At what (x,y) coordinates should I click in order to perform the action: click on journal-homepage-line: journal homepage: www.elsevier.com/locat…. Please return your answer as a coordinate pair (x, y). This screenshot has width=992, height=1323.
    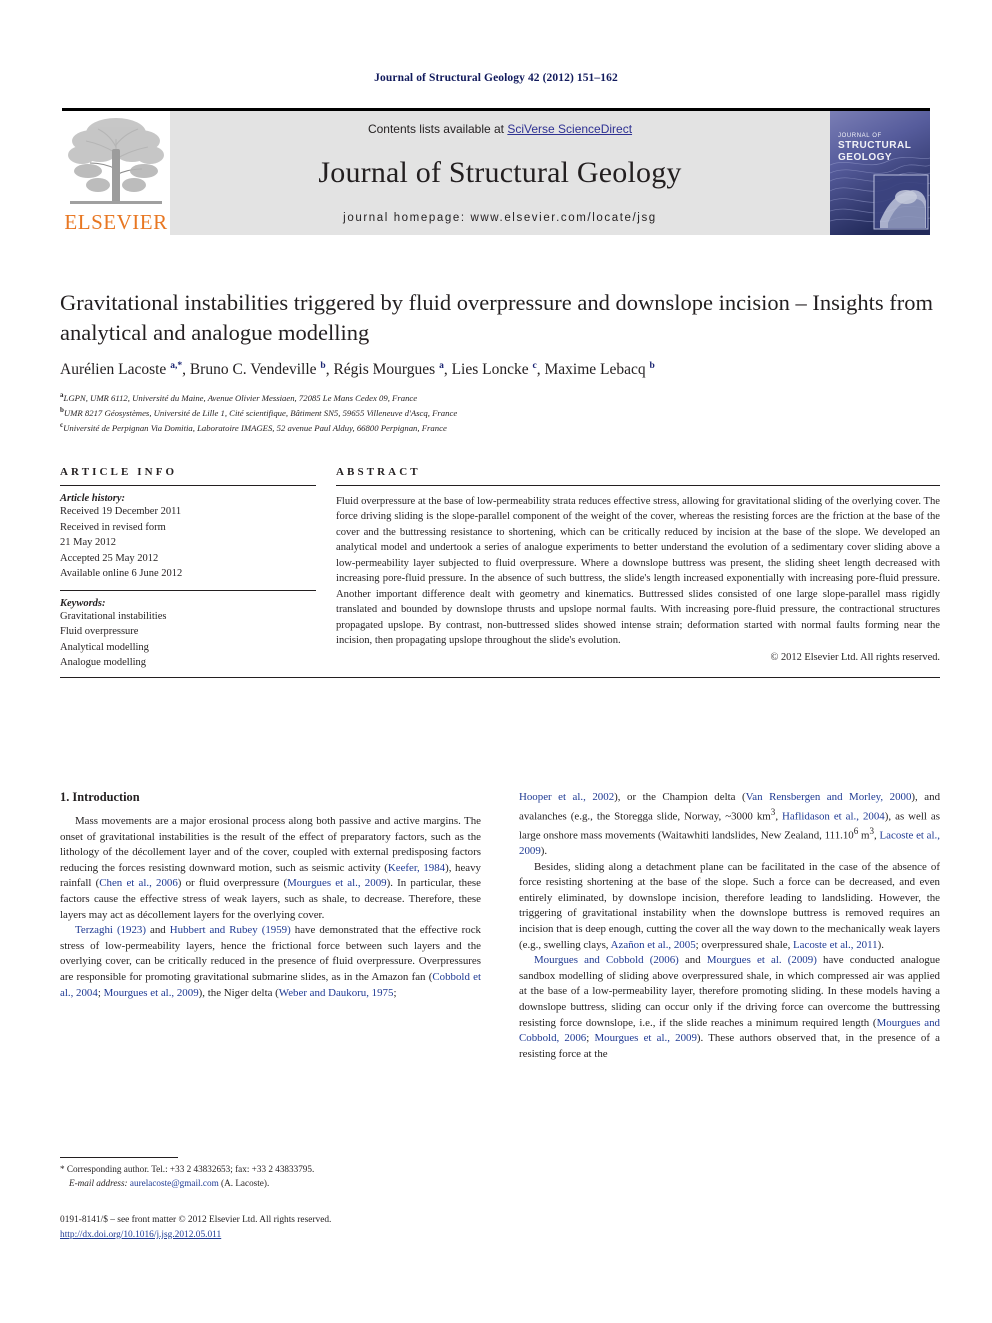
    Looking at the image, I should click on (500, 218).